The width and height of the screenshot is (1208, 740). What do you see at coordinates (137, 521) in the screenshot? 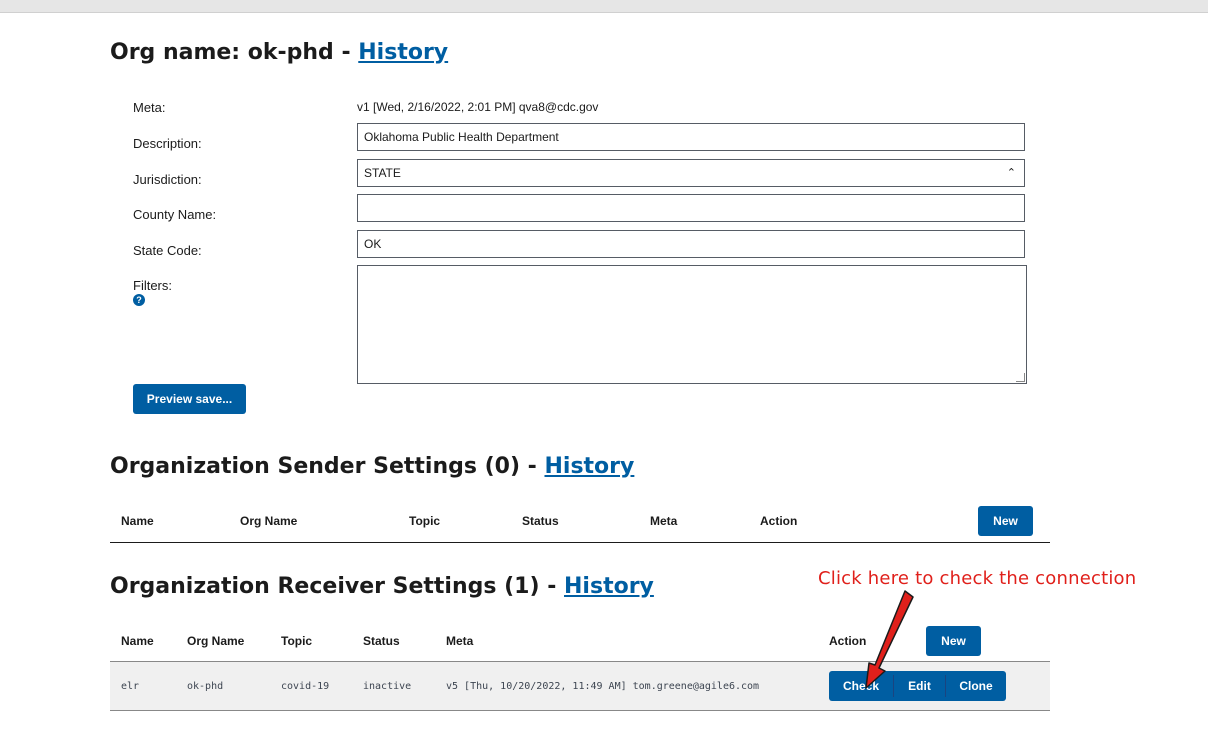
I see `sender-col-name: Name` at bounding box center [137, 521].